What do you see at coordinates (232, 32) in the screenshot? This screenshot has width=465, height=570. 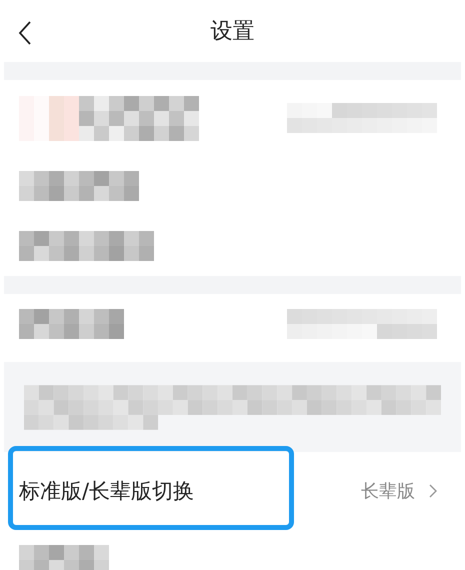 I see `page-title: 设置` at bounding box center [232, 32].